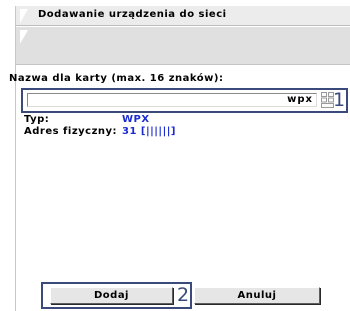 The image size is (350, 311). I want to click on address-label: Adres fizyczny:, so click(71, 131).